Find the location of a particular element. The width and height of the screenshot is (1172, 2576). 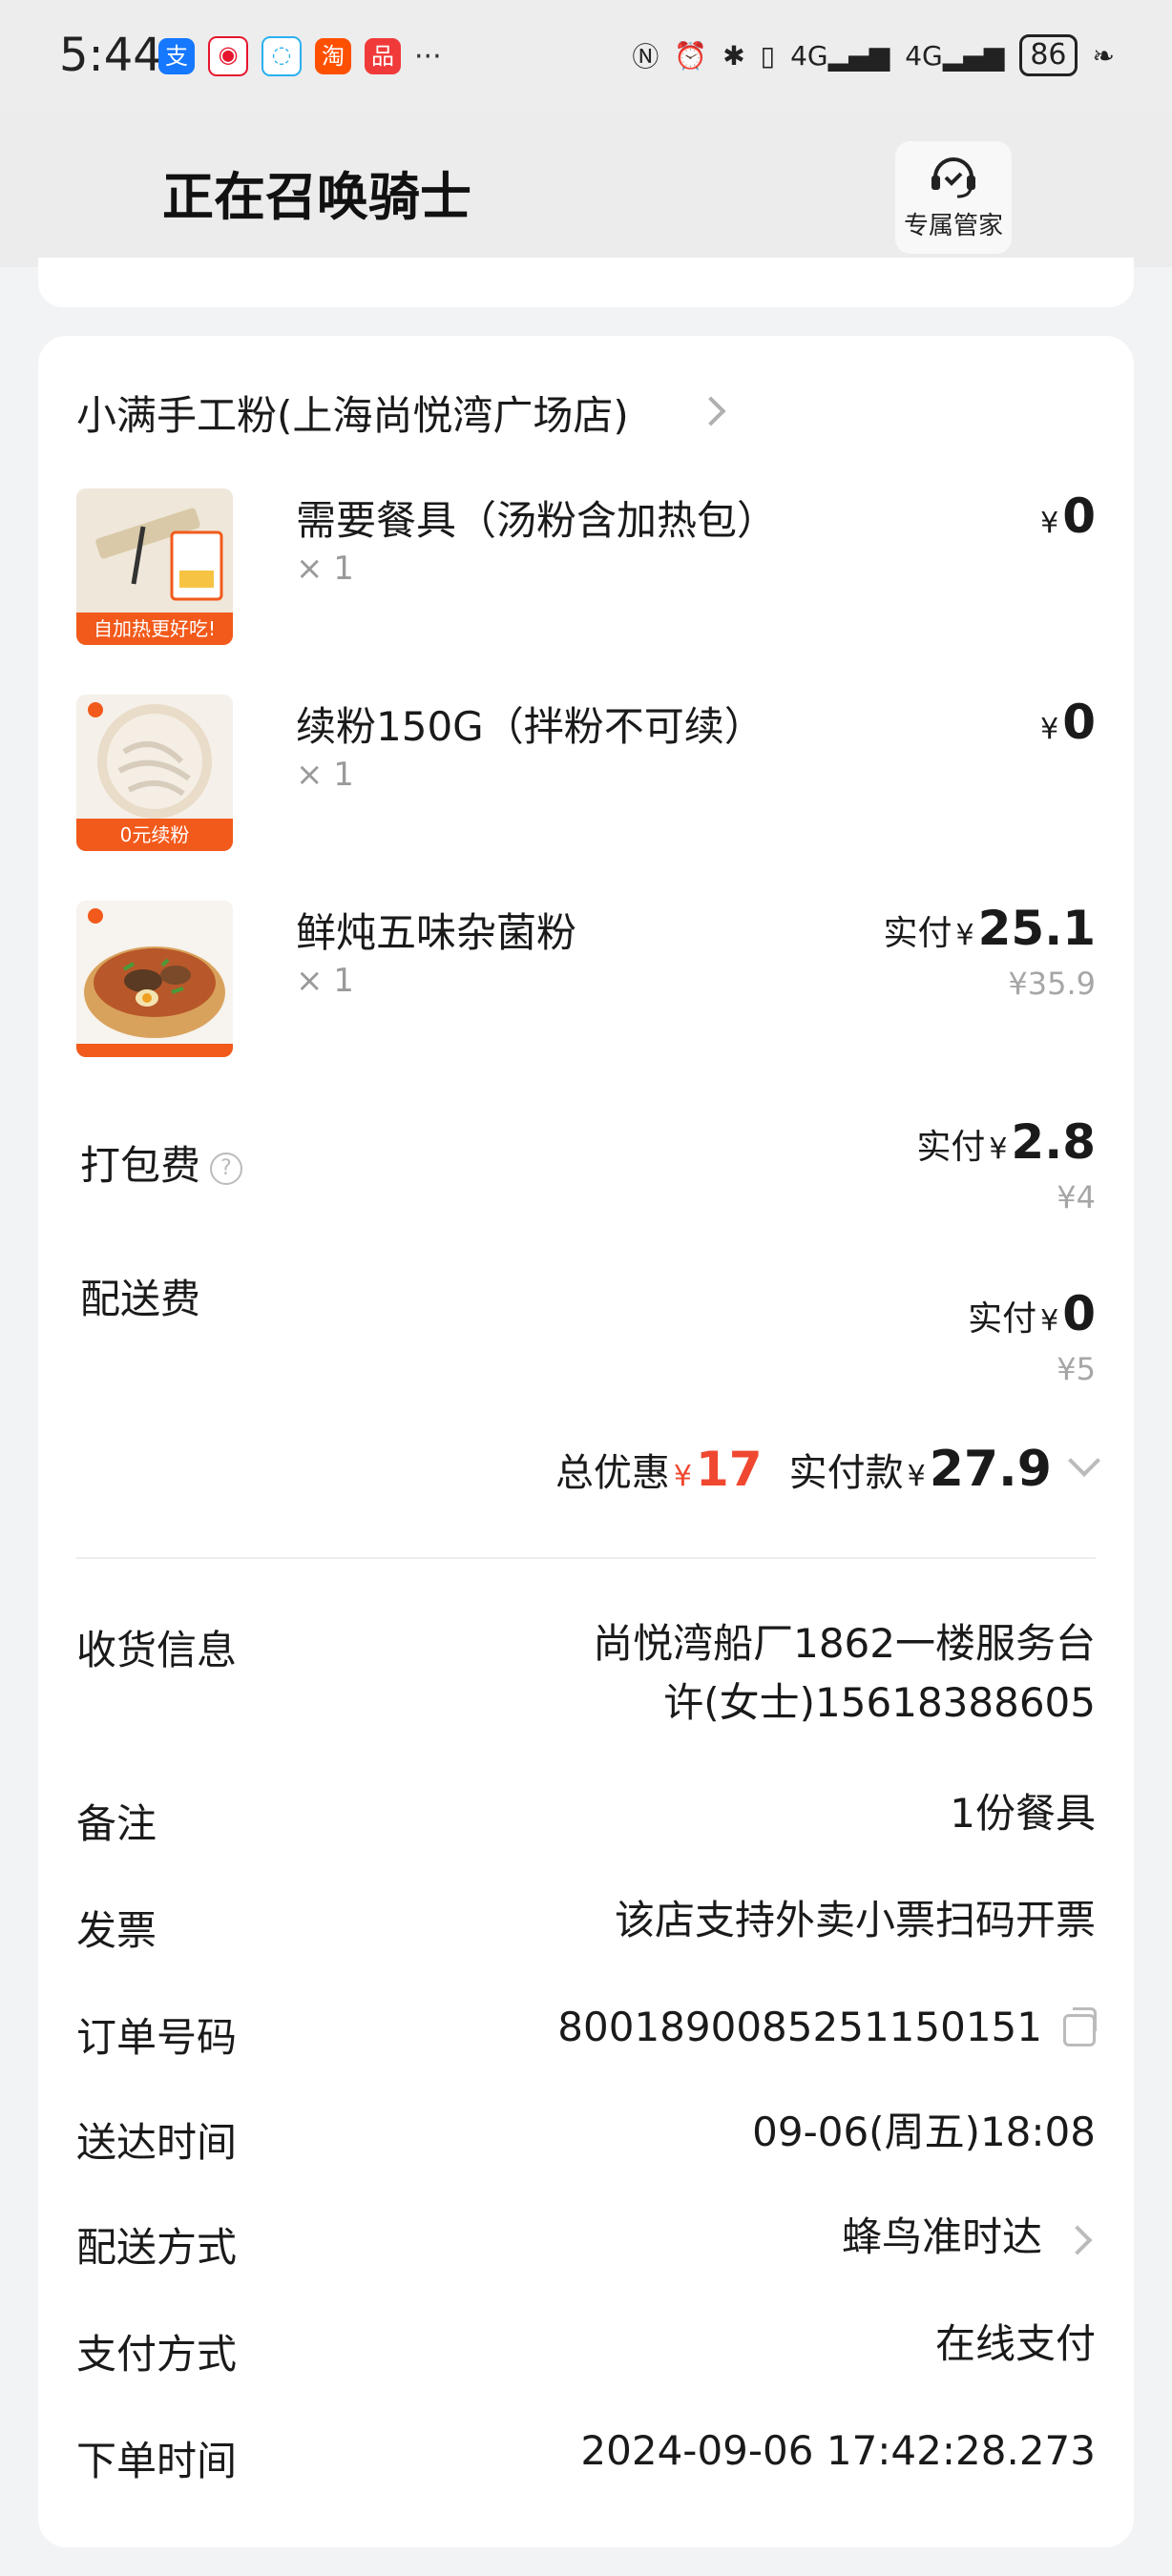

packing-fee-row: 打包费? 实付 ¥2.8 ¥4 is located at coordinates (586, 1185).